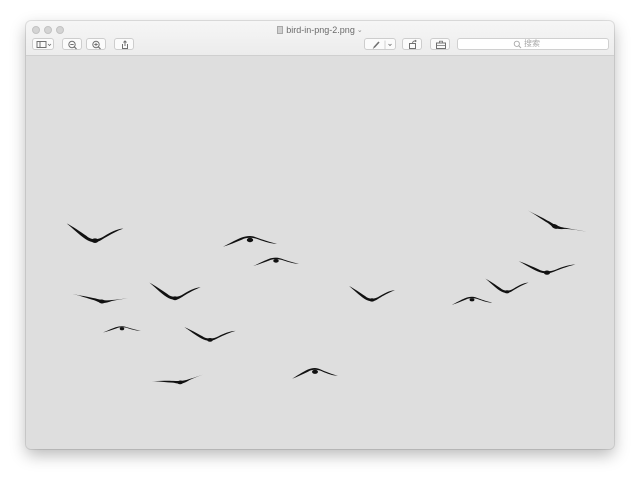 This screenshot has height=480, width=640. I want to click on markup-button, so click(380, 44).